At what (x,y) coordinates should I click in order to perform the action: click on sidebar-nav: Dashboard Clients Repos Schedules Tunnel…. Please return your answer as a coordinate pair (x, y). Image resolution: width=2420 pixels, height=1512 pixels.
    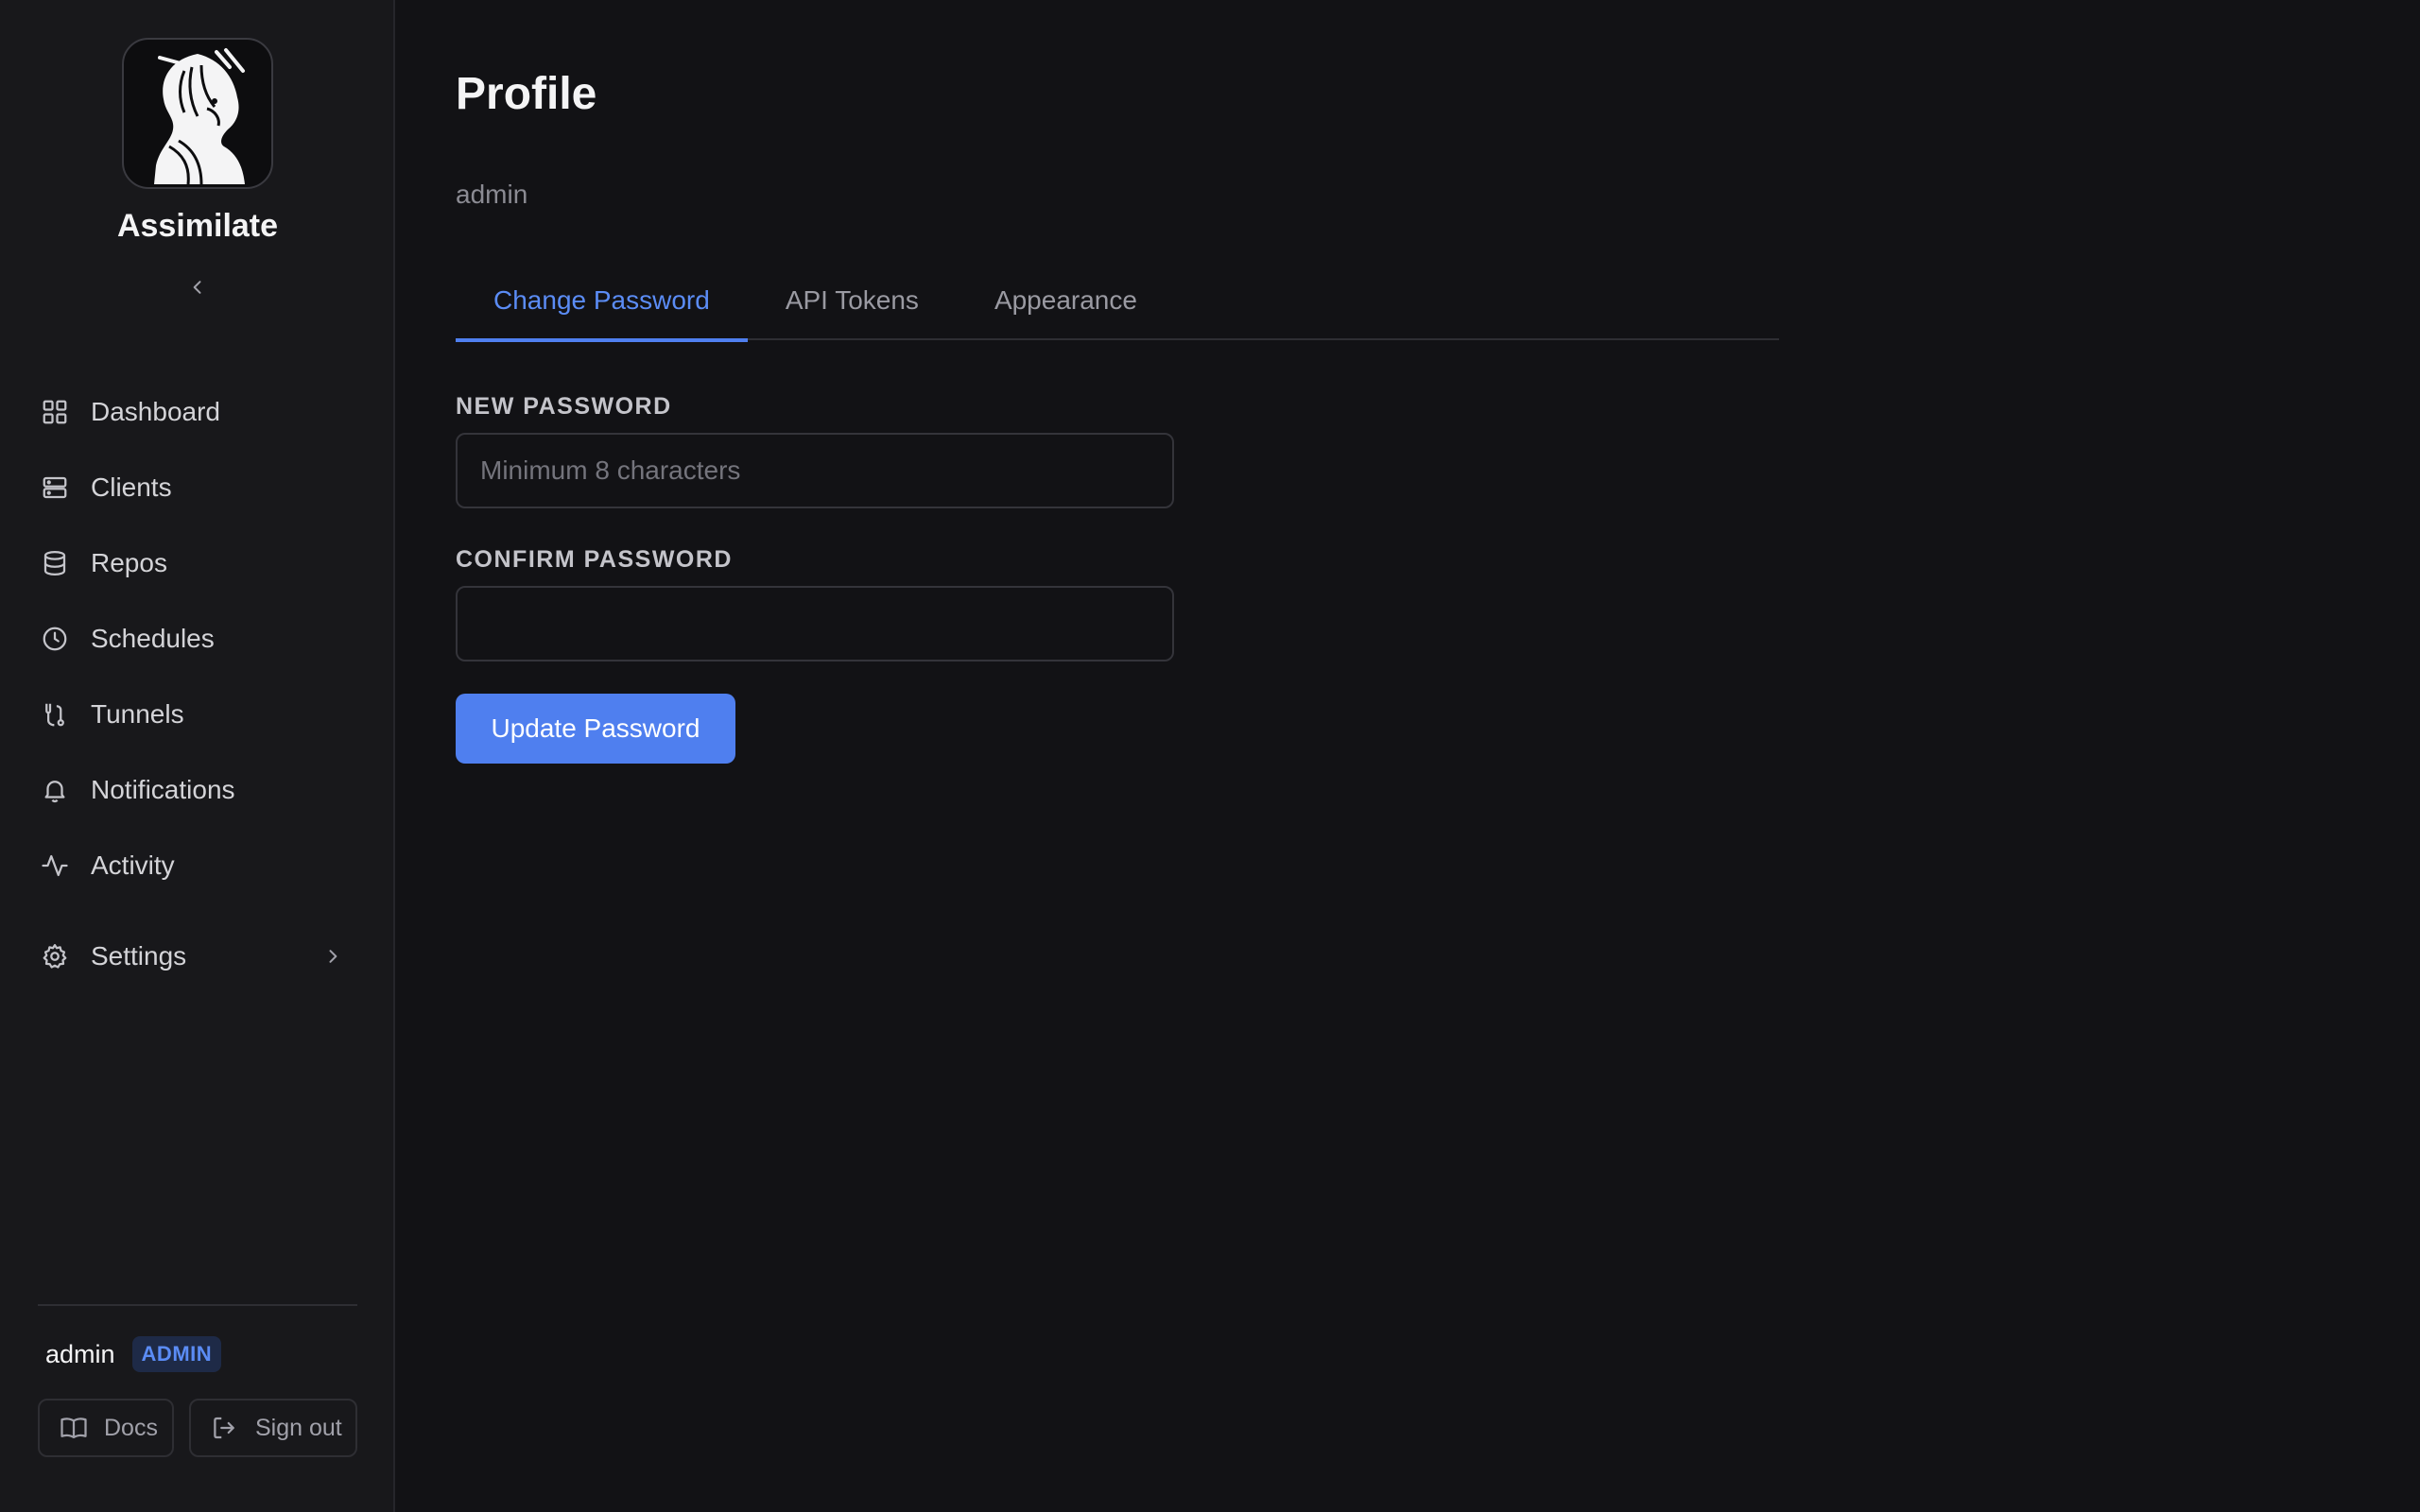
    Looking at the image, I should click on (197, 684).